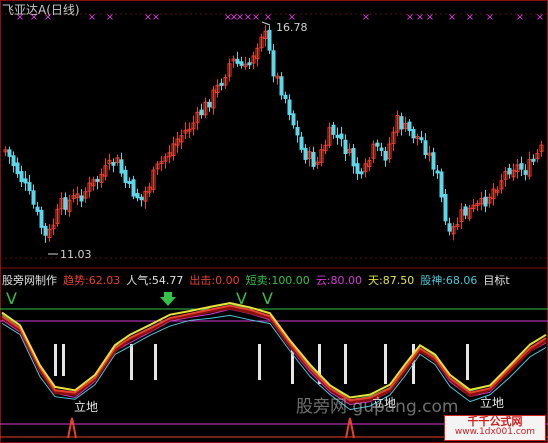 Image resolution: width=548 pixels, height=443 pixels. Describe the element at coordinates (76, 254) in the screenshot. I see `low-price-label: 11.03` at that location.